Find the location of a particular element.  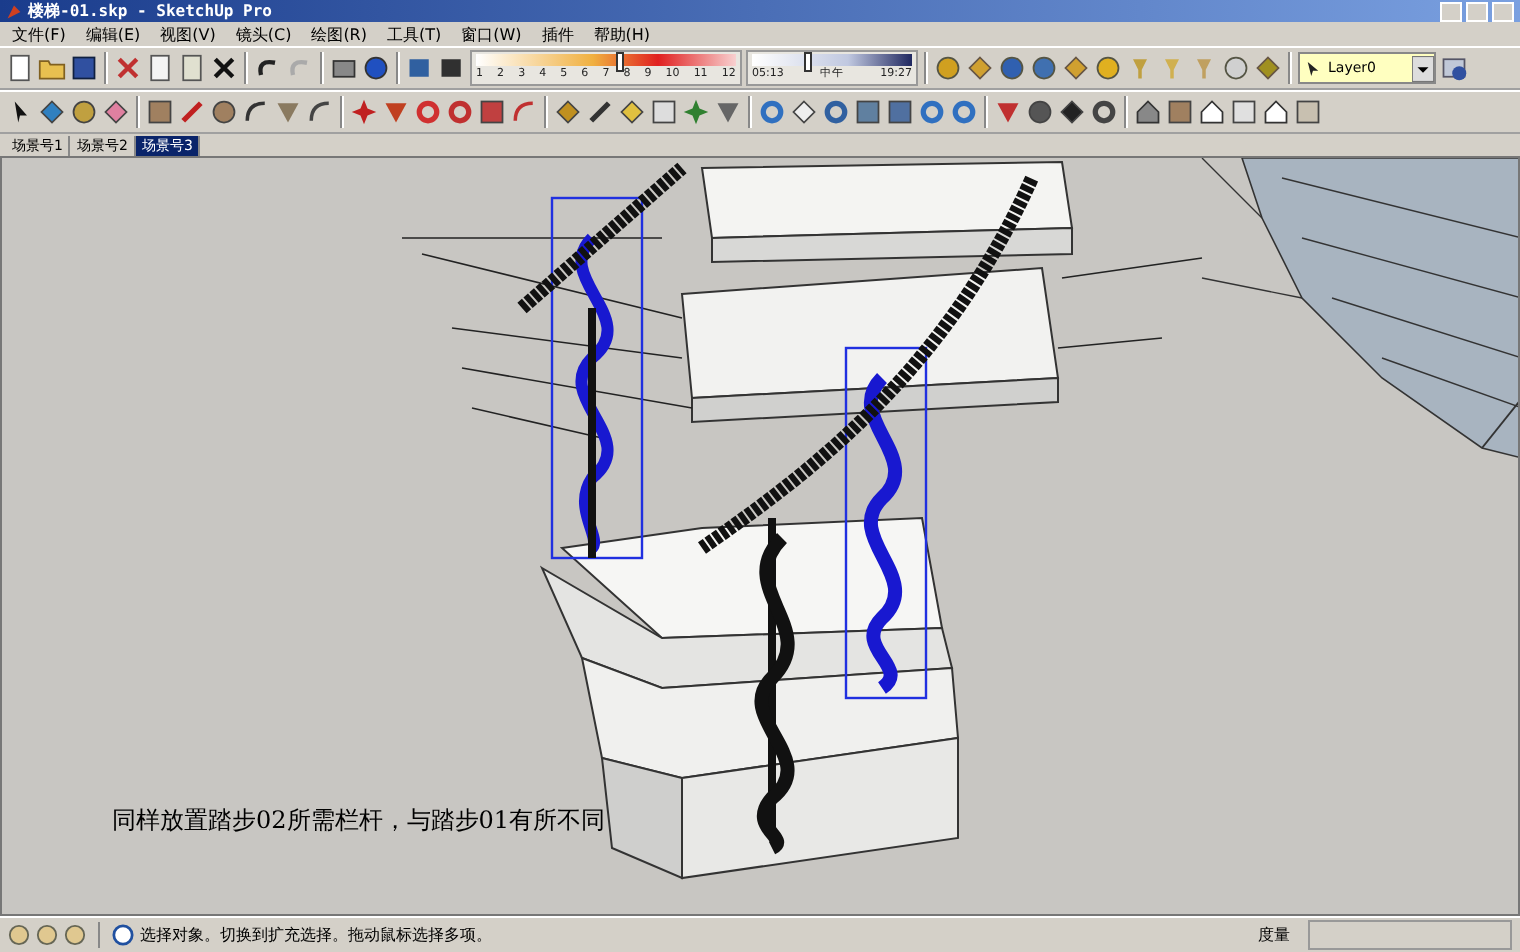

menu-item: 镜头(C) is located at coordinates (263, 34).